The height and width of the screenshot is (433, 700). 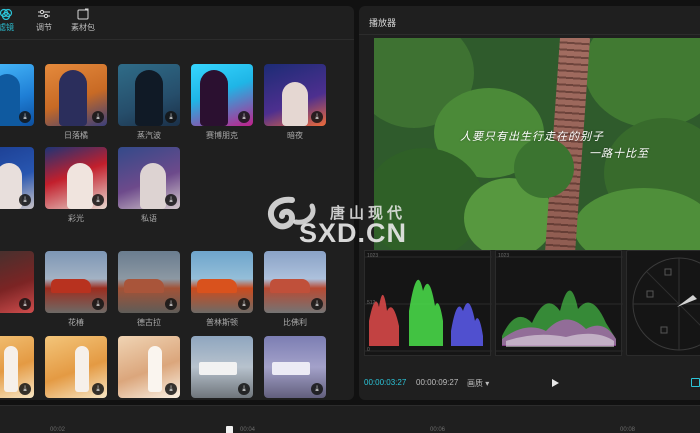 I want to click on waveform-scope: 1023, so click(x=559, y=303).